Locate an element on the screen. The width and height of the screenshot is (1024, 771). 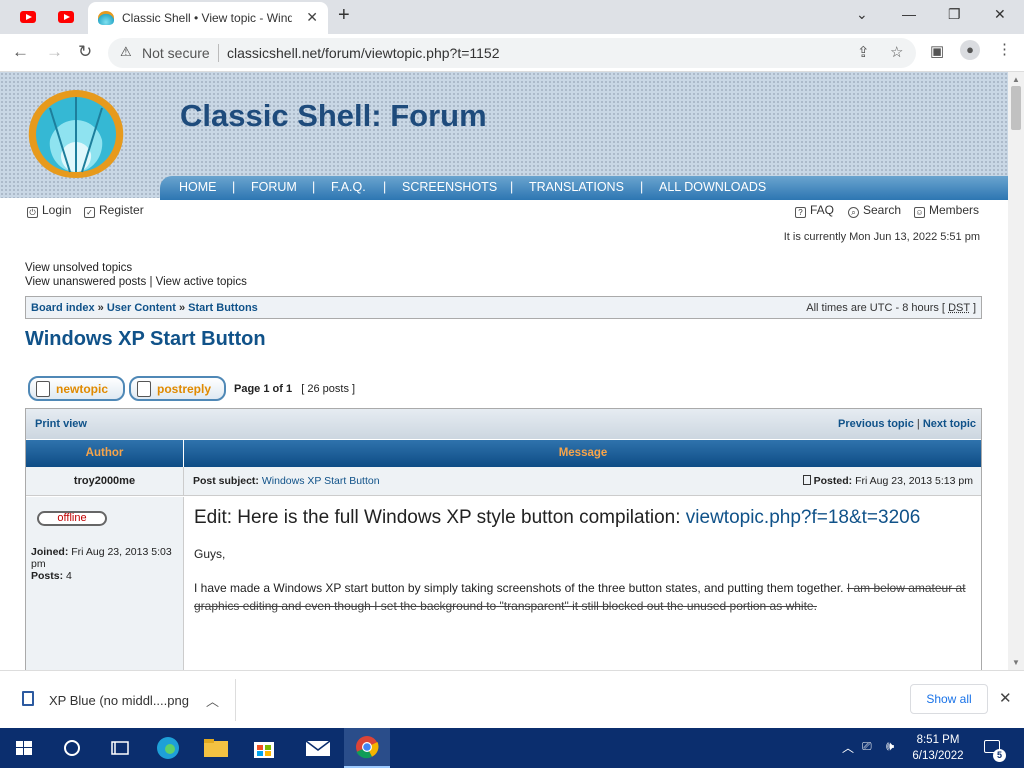
file-explorer-button is located at coordinates (216, 748).